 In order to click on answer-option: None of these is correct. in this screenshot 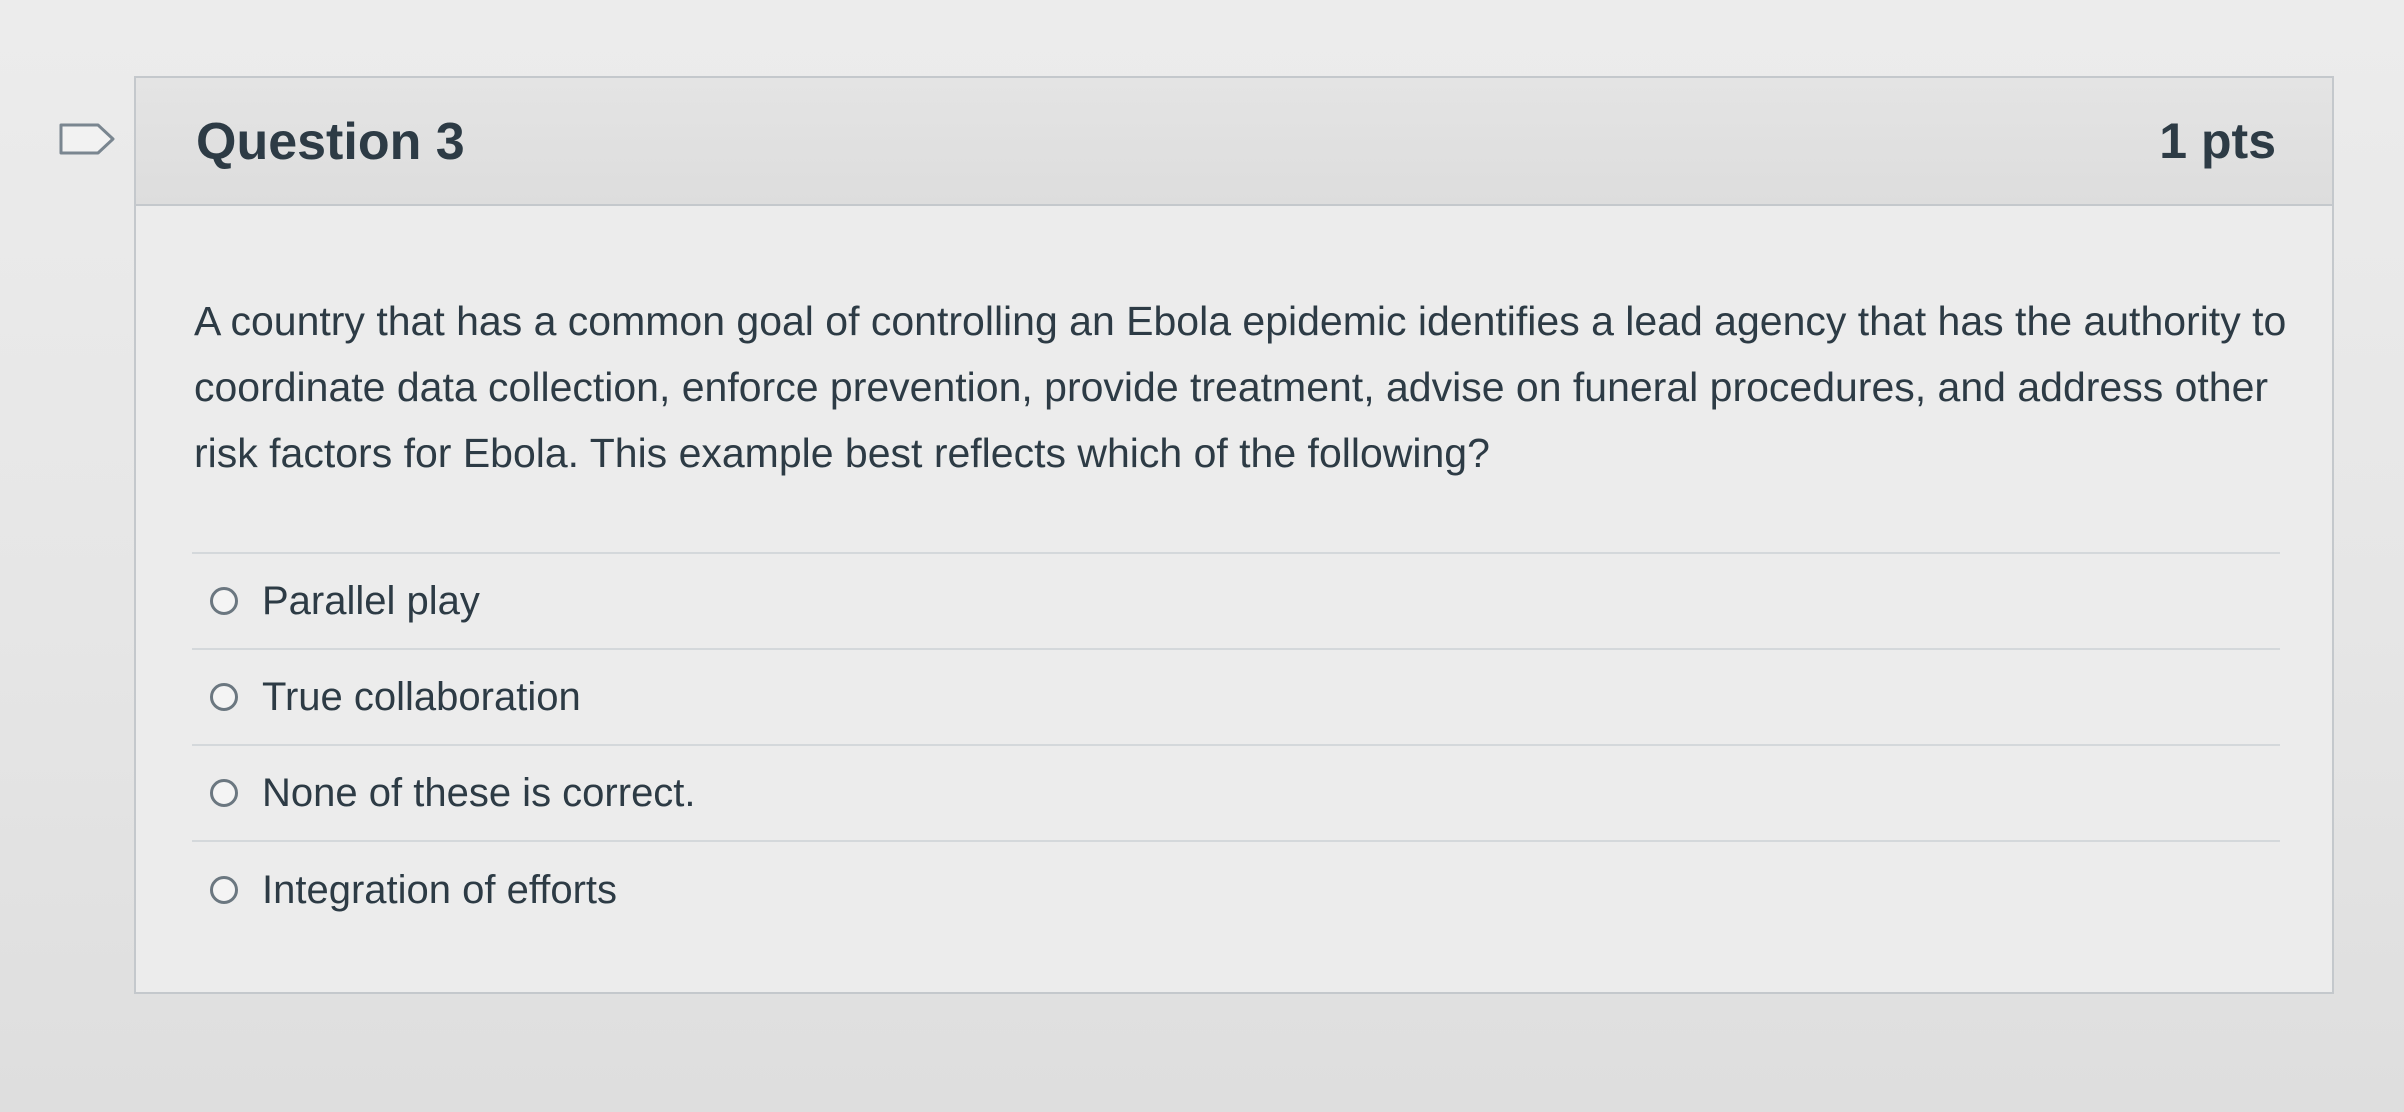, I will do `click(1236, 794)`.